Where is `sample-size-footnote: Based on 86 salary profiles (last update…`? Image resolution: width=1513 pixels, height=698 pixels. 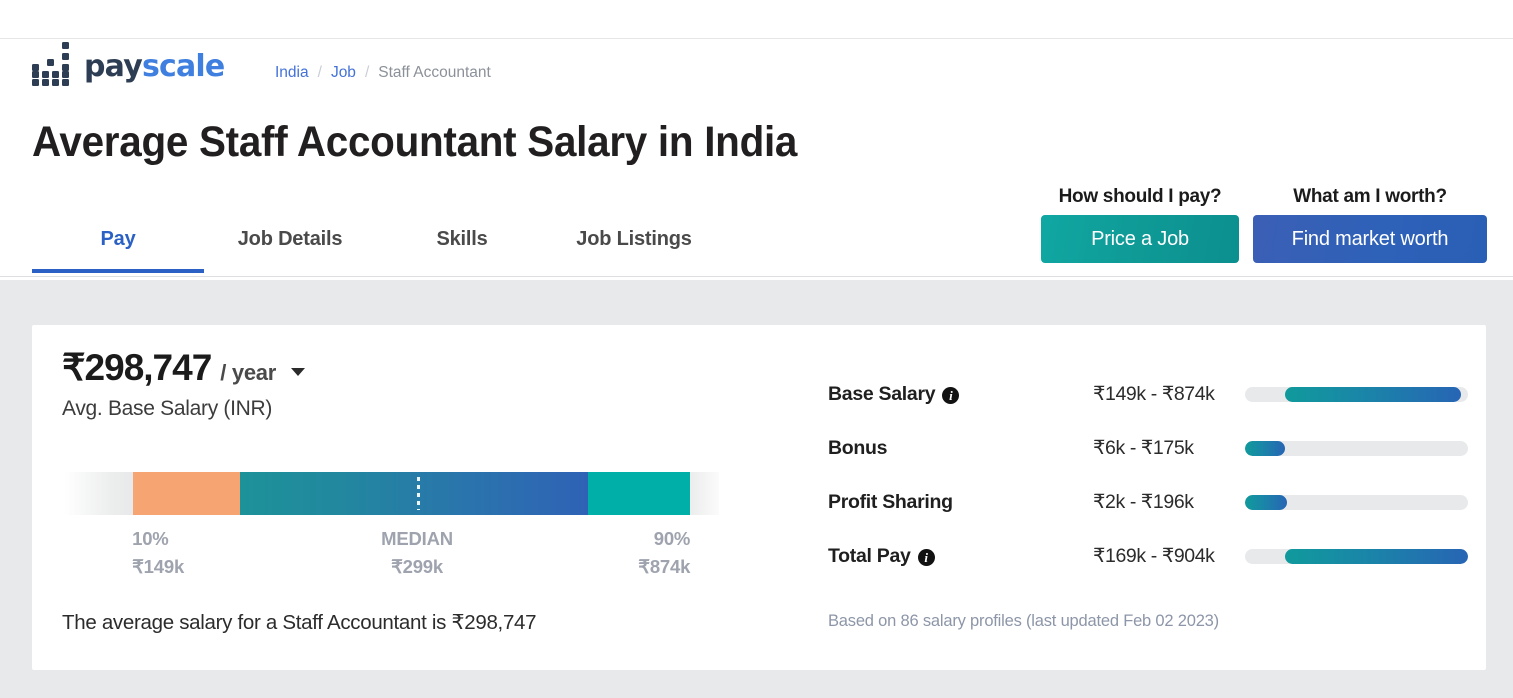 sample-size-footnote: Based on 86 salary profiles (last update… is located at coordinates (1023, 621).